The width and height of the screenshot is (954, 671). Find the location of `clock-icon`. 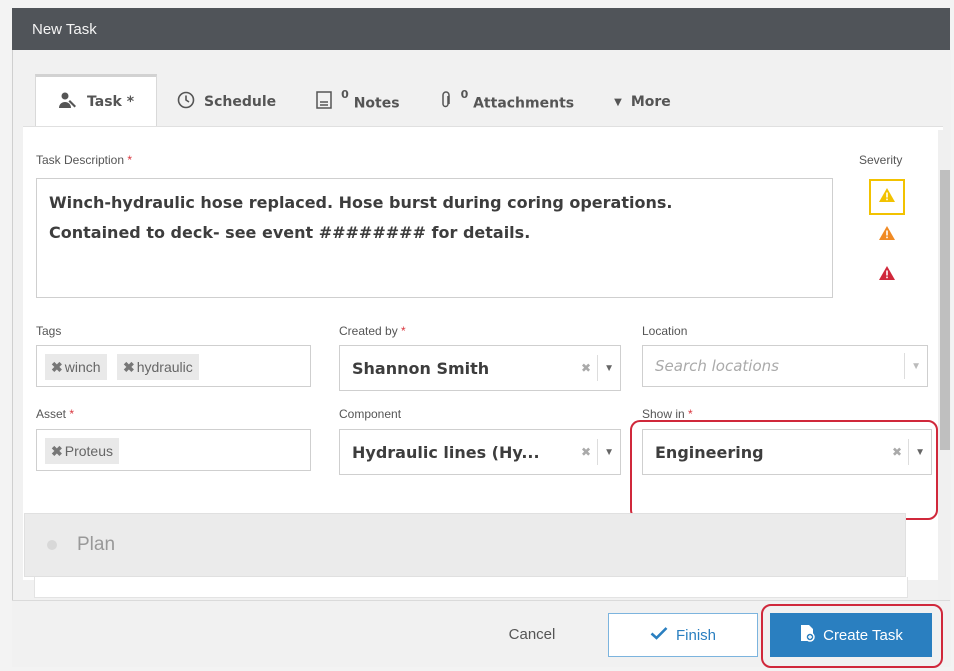

clock-icon is located at coordinates (186, 102).